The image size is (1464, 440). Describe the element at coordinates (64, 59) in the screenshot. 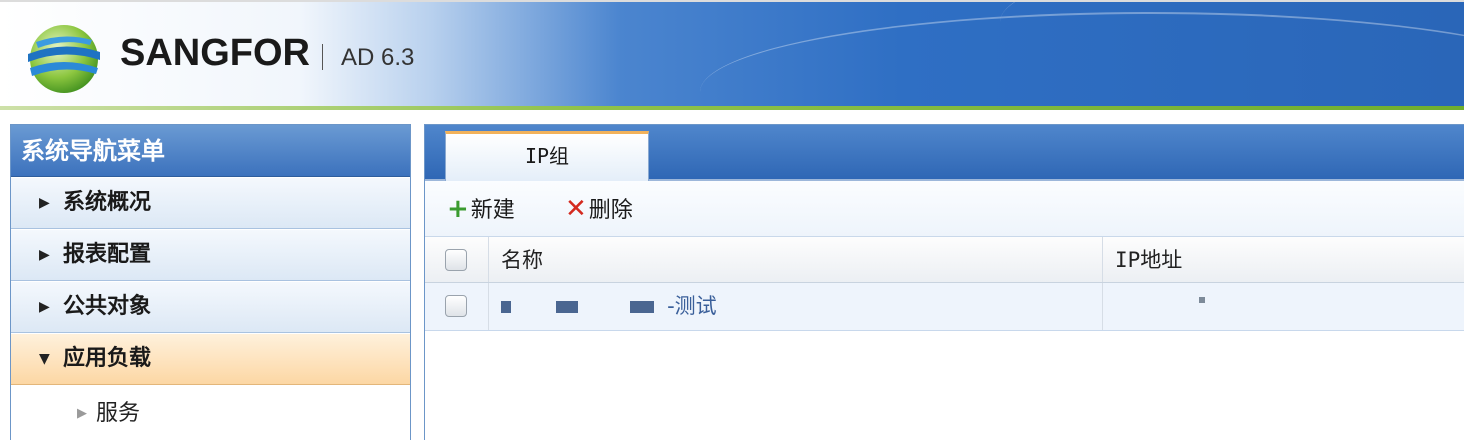

I see `sangfor-globe-logo` at that location.